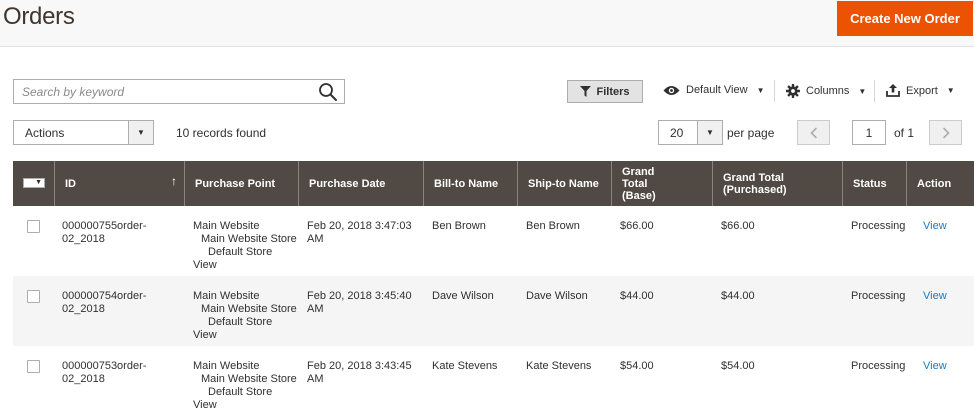  What do you see at coordinates (905, 18) in the screenshot?
I see `create-new-order-button: Create New Order` at bounding box center [905, 18].